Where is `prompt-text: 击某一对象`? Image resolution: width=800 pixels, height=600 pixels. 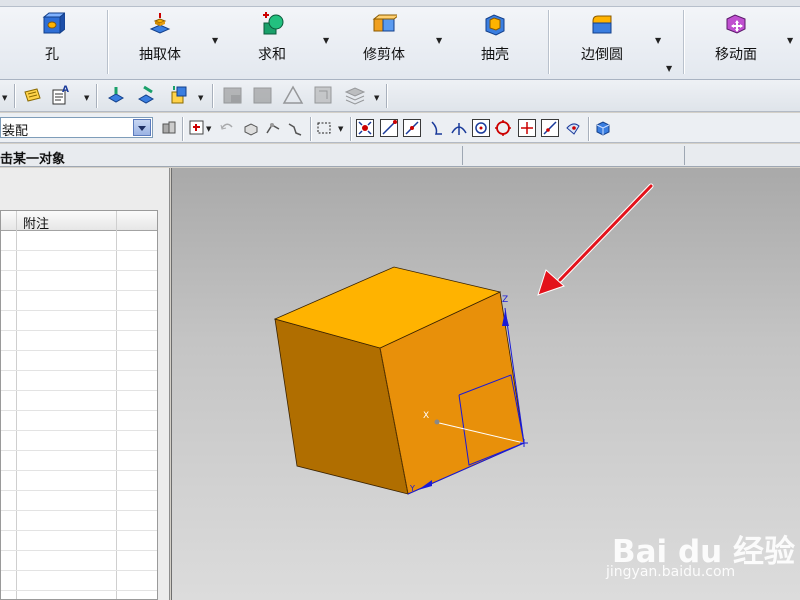 prompt-text: 击某一对象 is located at coordinates (33, 159).